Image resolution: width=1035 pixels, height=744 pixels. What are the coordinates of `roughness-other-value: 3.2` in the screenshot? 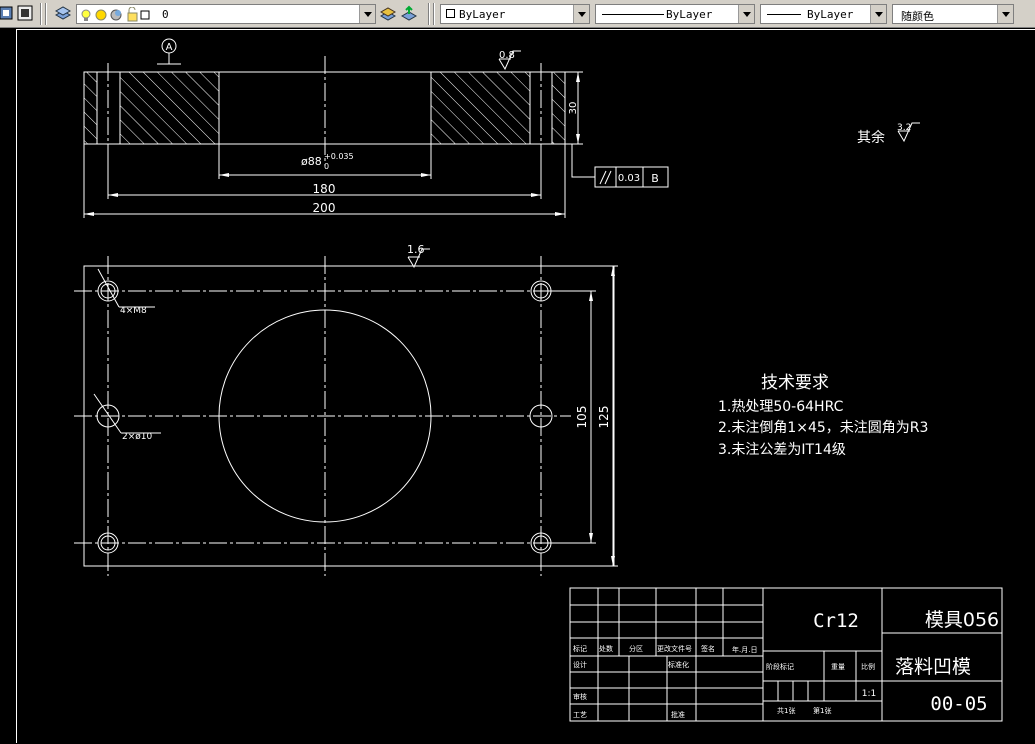 It's located at (904, 128).